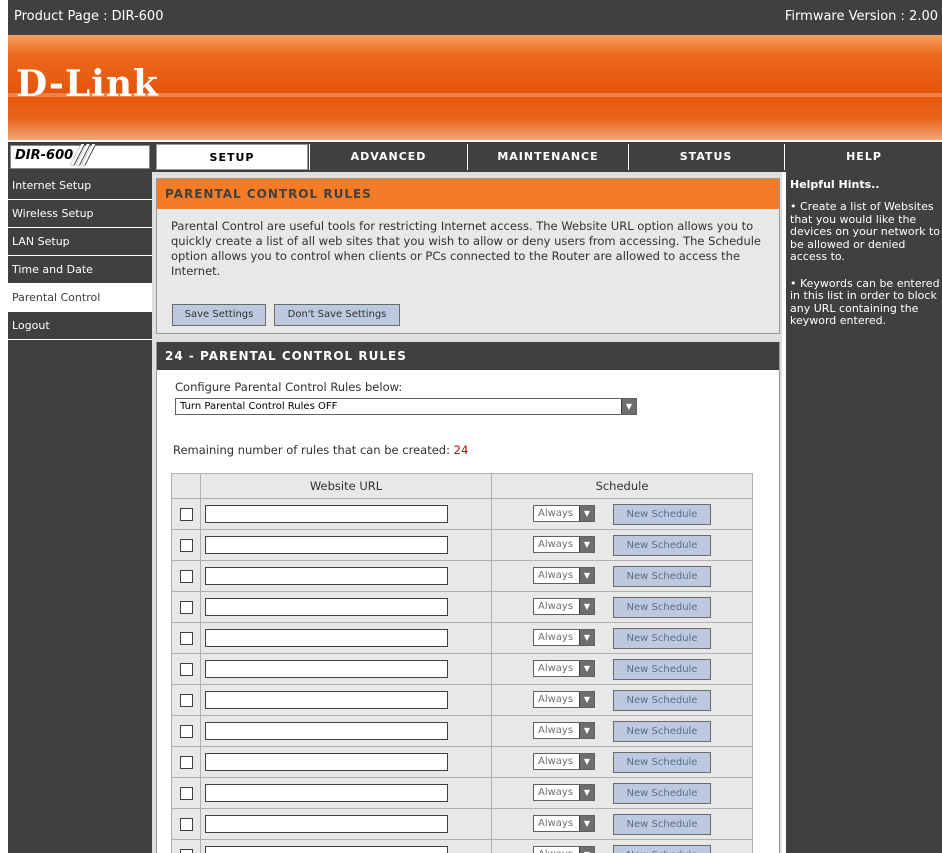  I want to click on sidebar-item-logout: Logout, so click(80, 326).